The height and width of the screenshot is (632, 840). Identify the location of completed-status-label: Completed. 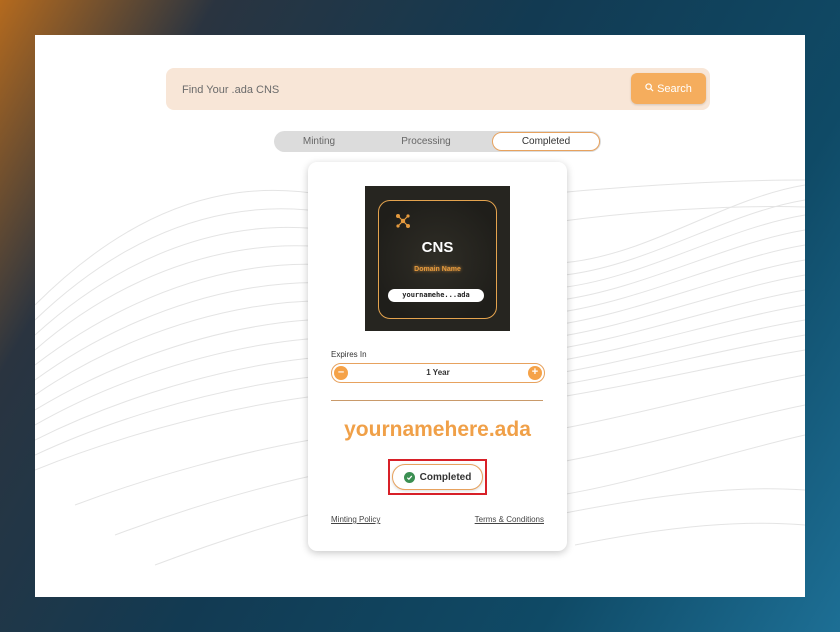
(445, 477).